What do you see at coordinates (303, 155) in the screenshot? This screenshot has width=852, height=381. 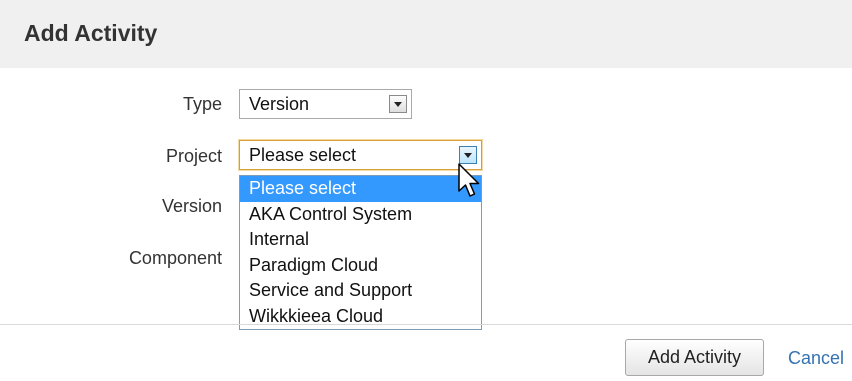 I see `project-select-value: Please select` at bounding box center [303, 155].